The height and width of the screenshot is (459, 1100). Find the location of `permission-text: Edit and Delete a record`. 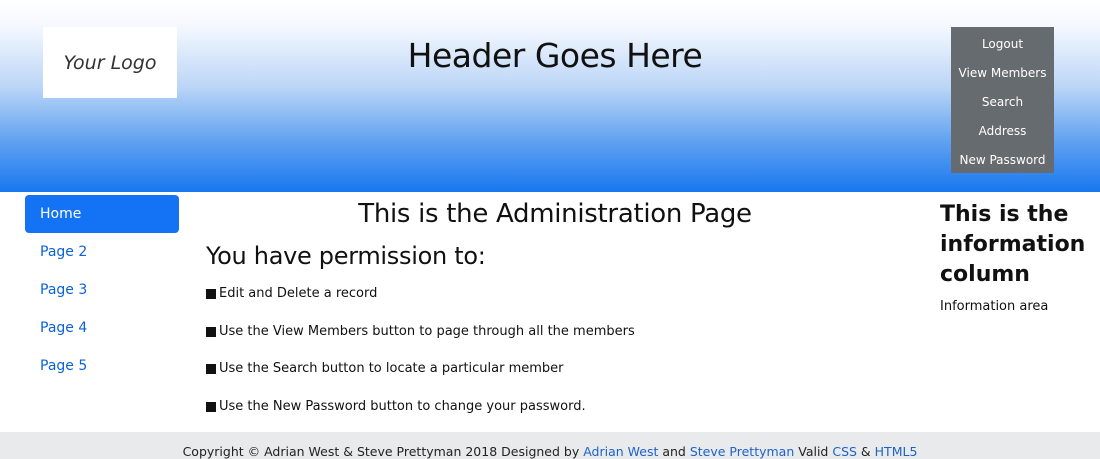

permission-text: Edit and Delete a record is located at coordinates (298, 293).